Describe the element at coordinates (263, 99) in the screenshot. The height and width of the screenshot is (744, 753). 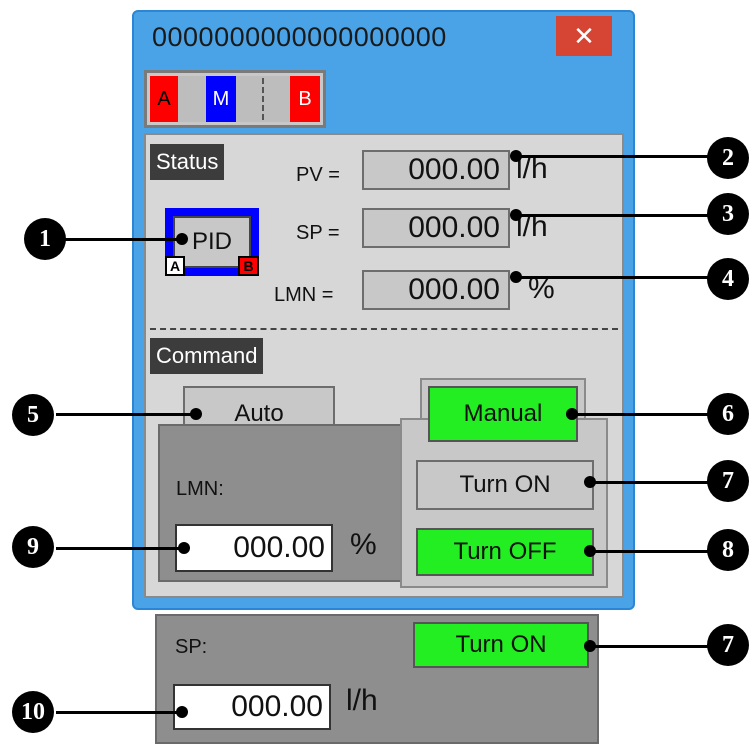
I see `mode-separator` at that location.